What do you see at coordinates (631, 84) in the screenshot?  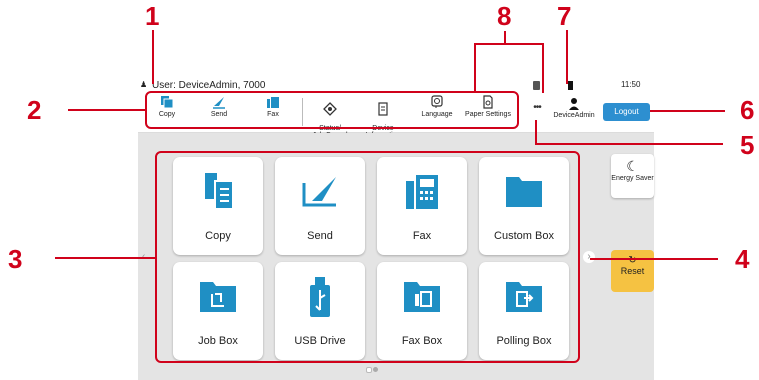 I see `clock: 11:50` at bounding box center [631, 84].